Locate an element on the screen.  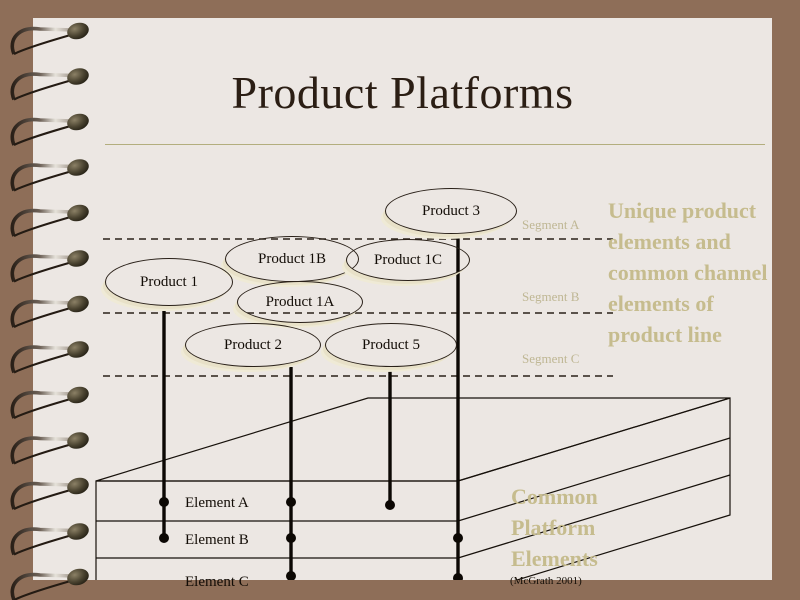
product-node-label: Product 1C is located at coordinates (408, 259).